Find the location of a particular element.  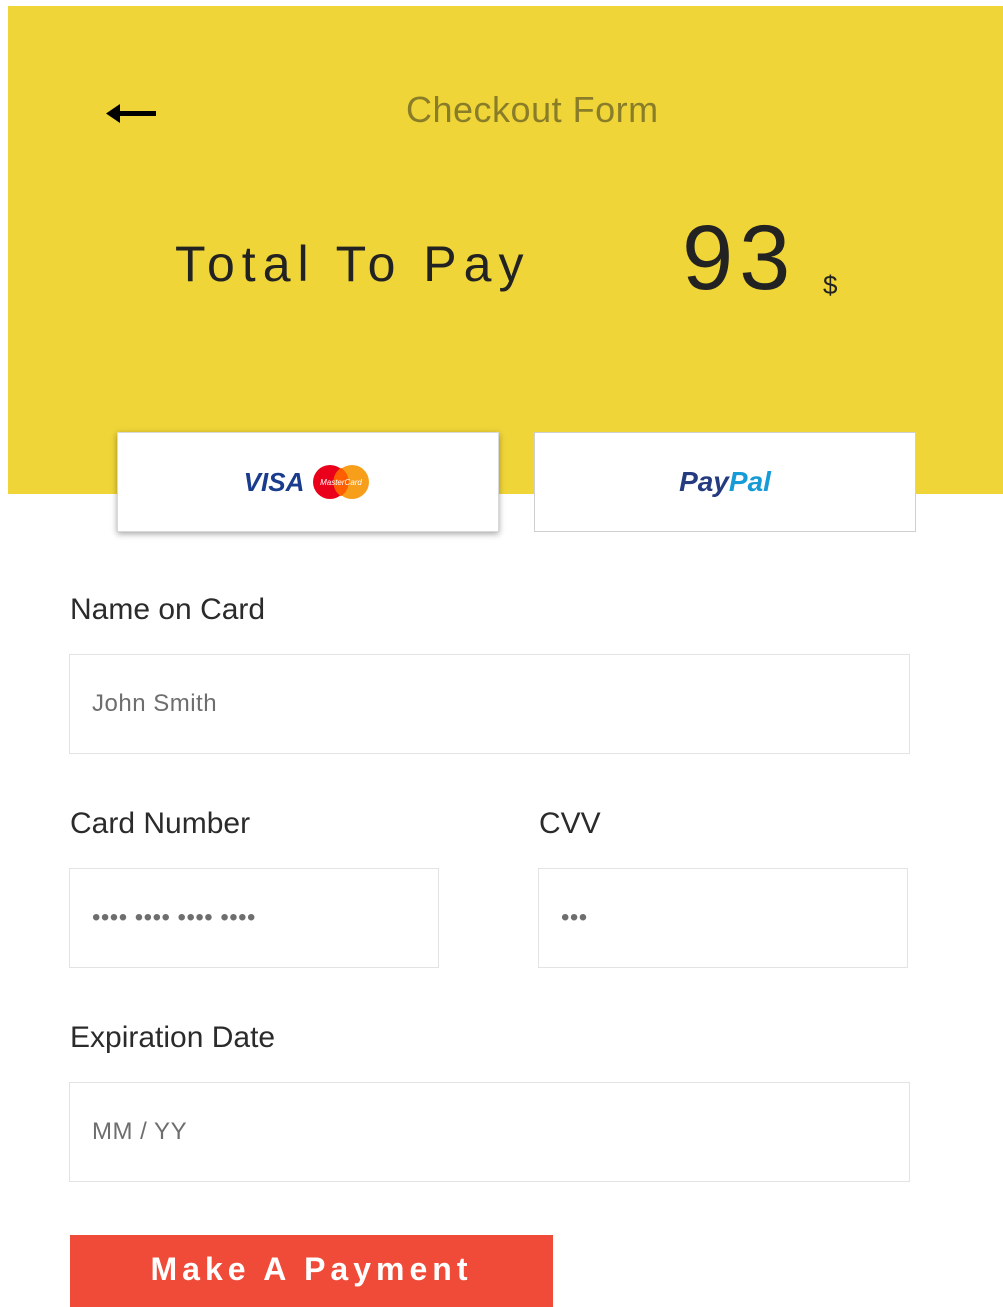

back-arrow-icon is located at coordinates (134, 114).